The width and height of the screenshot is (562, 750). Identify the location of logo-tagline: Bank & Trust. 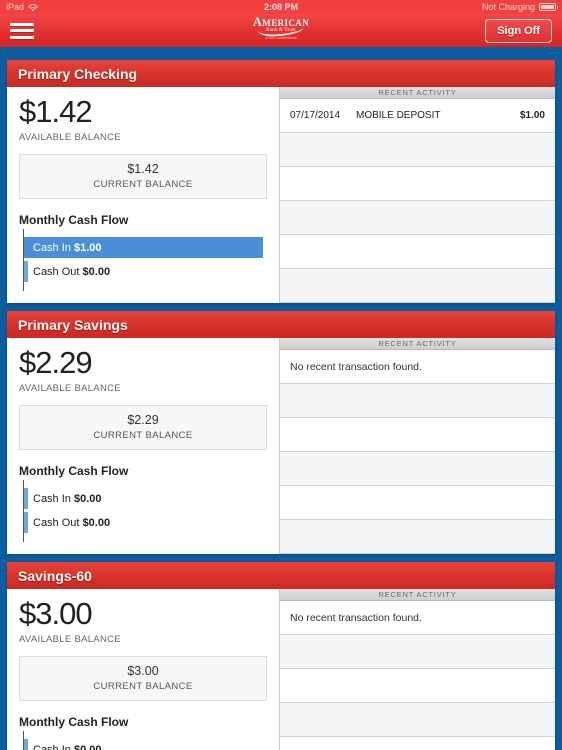
(281, 30).